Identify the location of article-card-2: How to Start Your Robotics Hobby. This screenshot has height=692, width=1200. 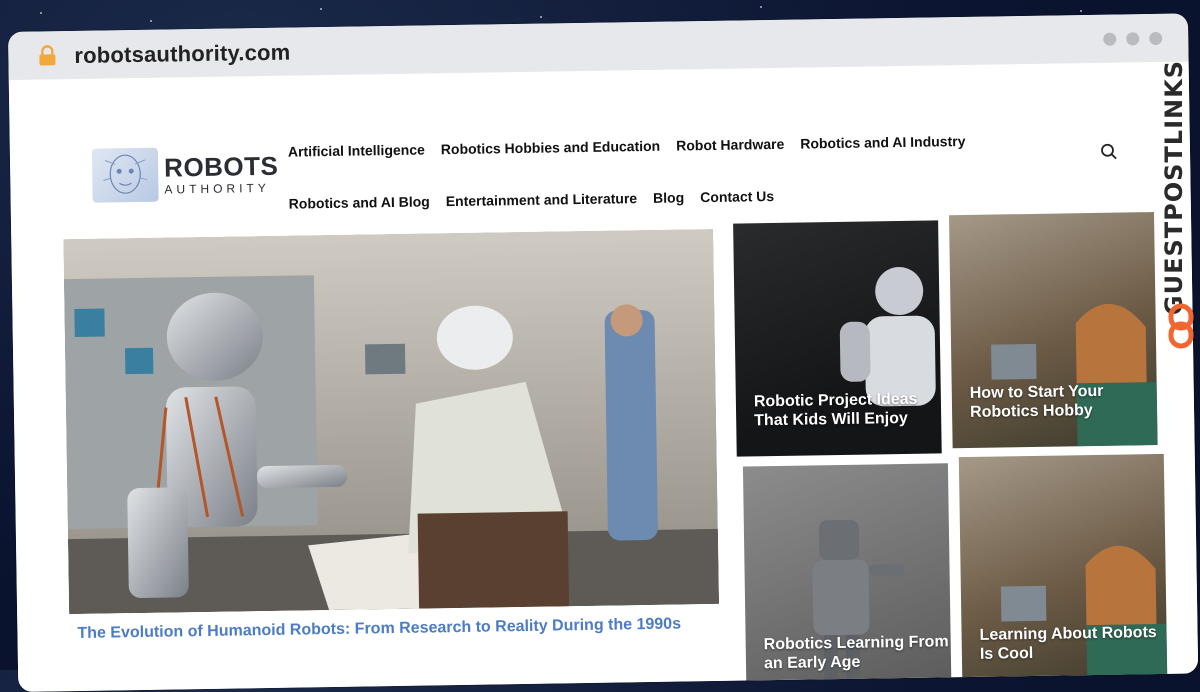
(1053, 330).